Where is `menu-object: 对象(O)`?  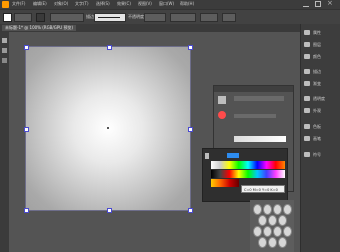
menu-object: 对象(O) is located at coordinates (61, 4).